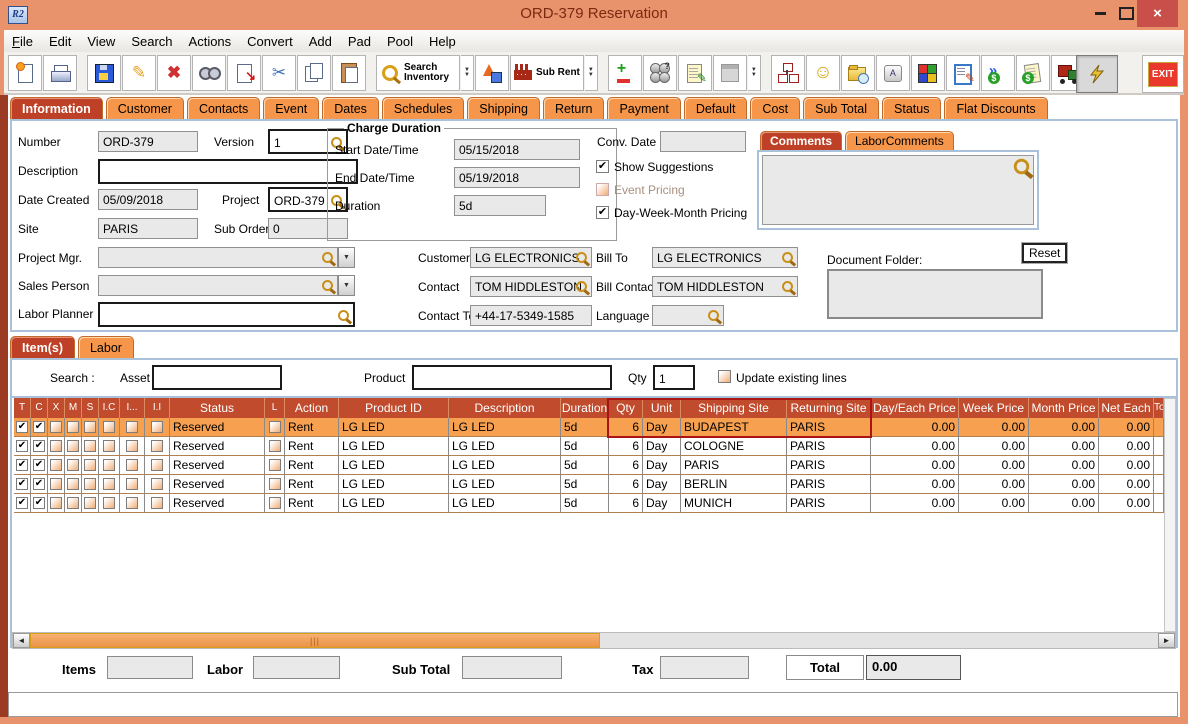 The image size is (1188, 724). What do you see at coordinates (279, 72) in the screenshot?
I see `cut-button: ✂` at bounding box center [279, 72].